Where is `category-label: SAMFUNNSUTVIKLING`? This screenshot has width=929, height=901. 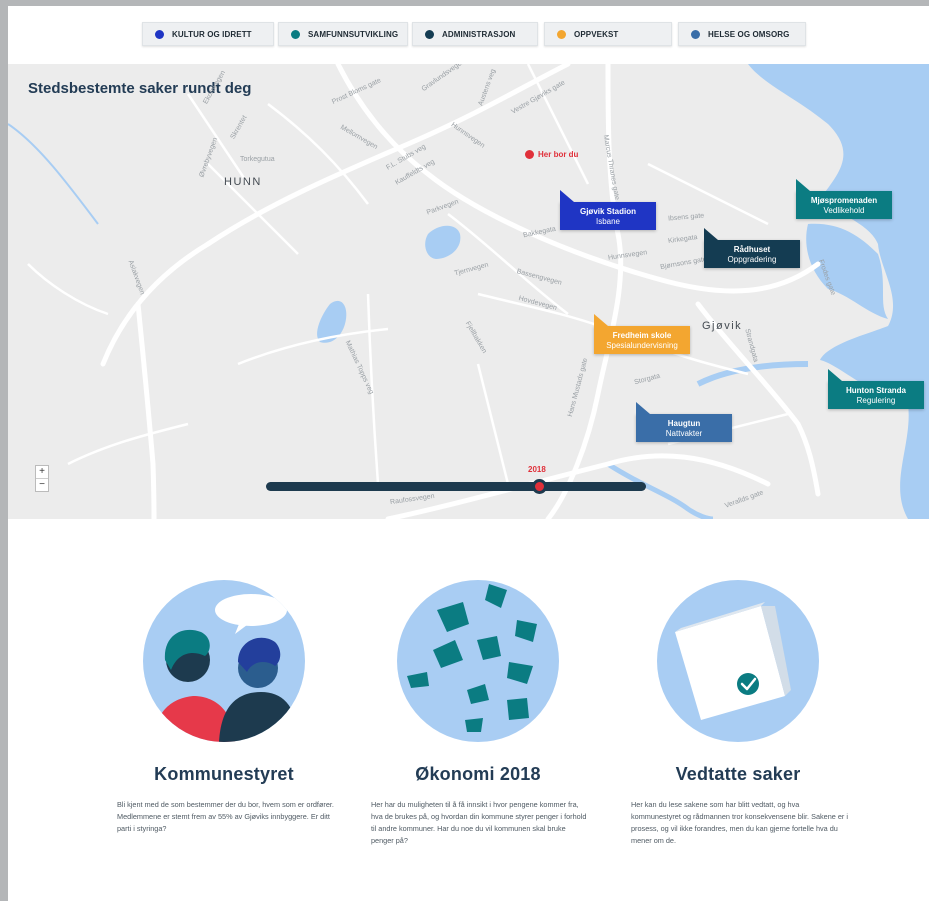 category-label: SAMFUNNSUTVIKLING is located at coordinates (353, 34).